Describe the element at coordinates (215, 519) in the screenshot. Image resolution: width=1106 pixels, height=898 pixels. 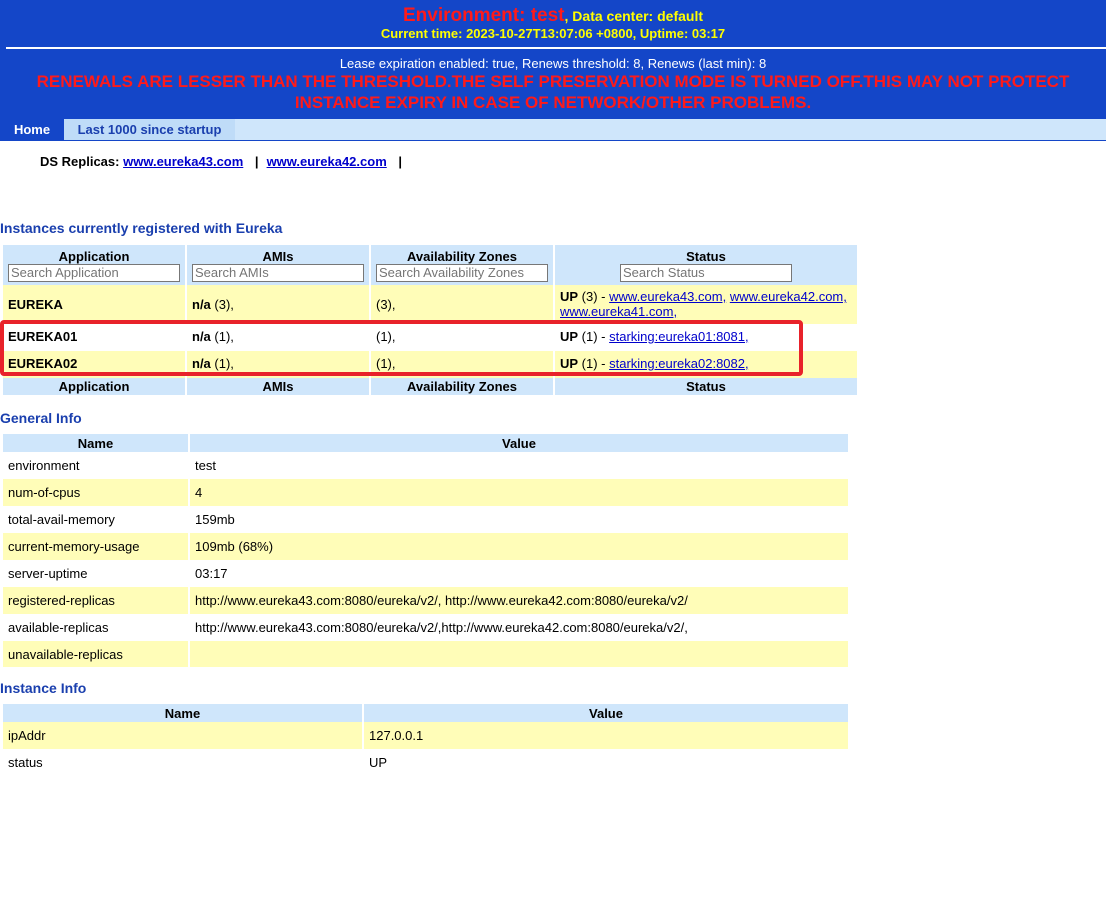
I see `info-value: 159mb` at that location.